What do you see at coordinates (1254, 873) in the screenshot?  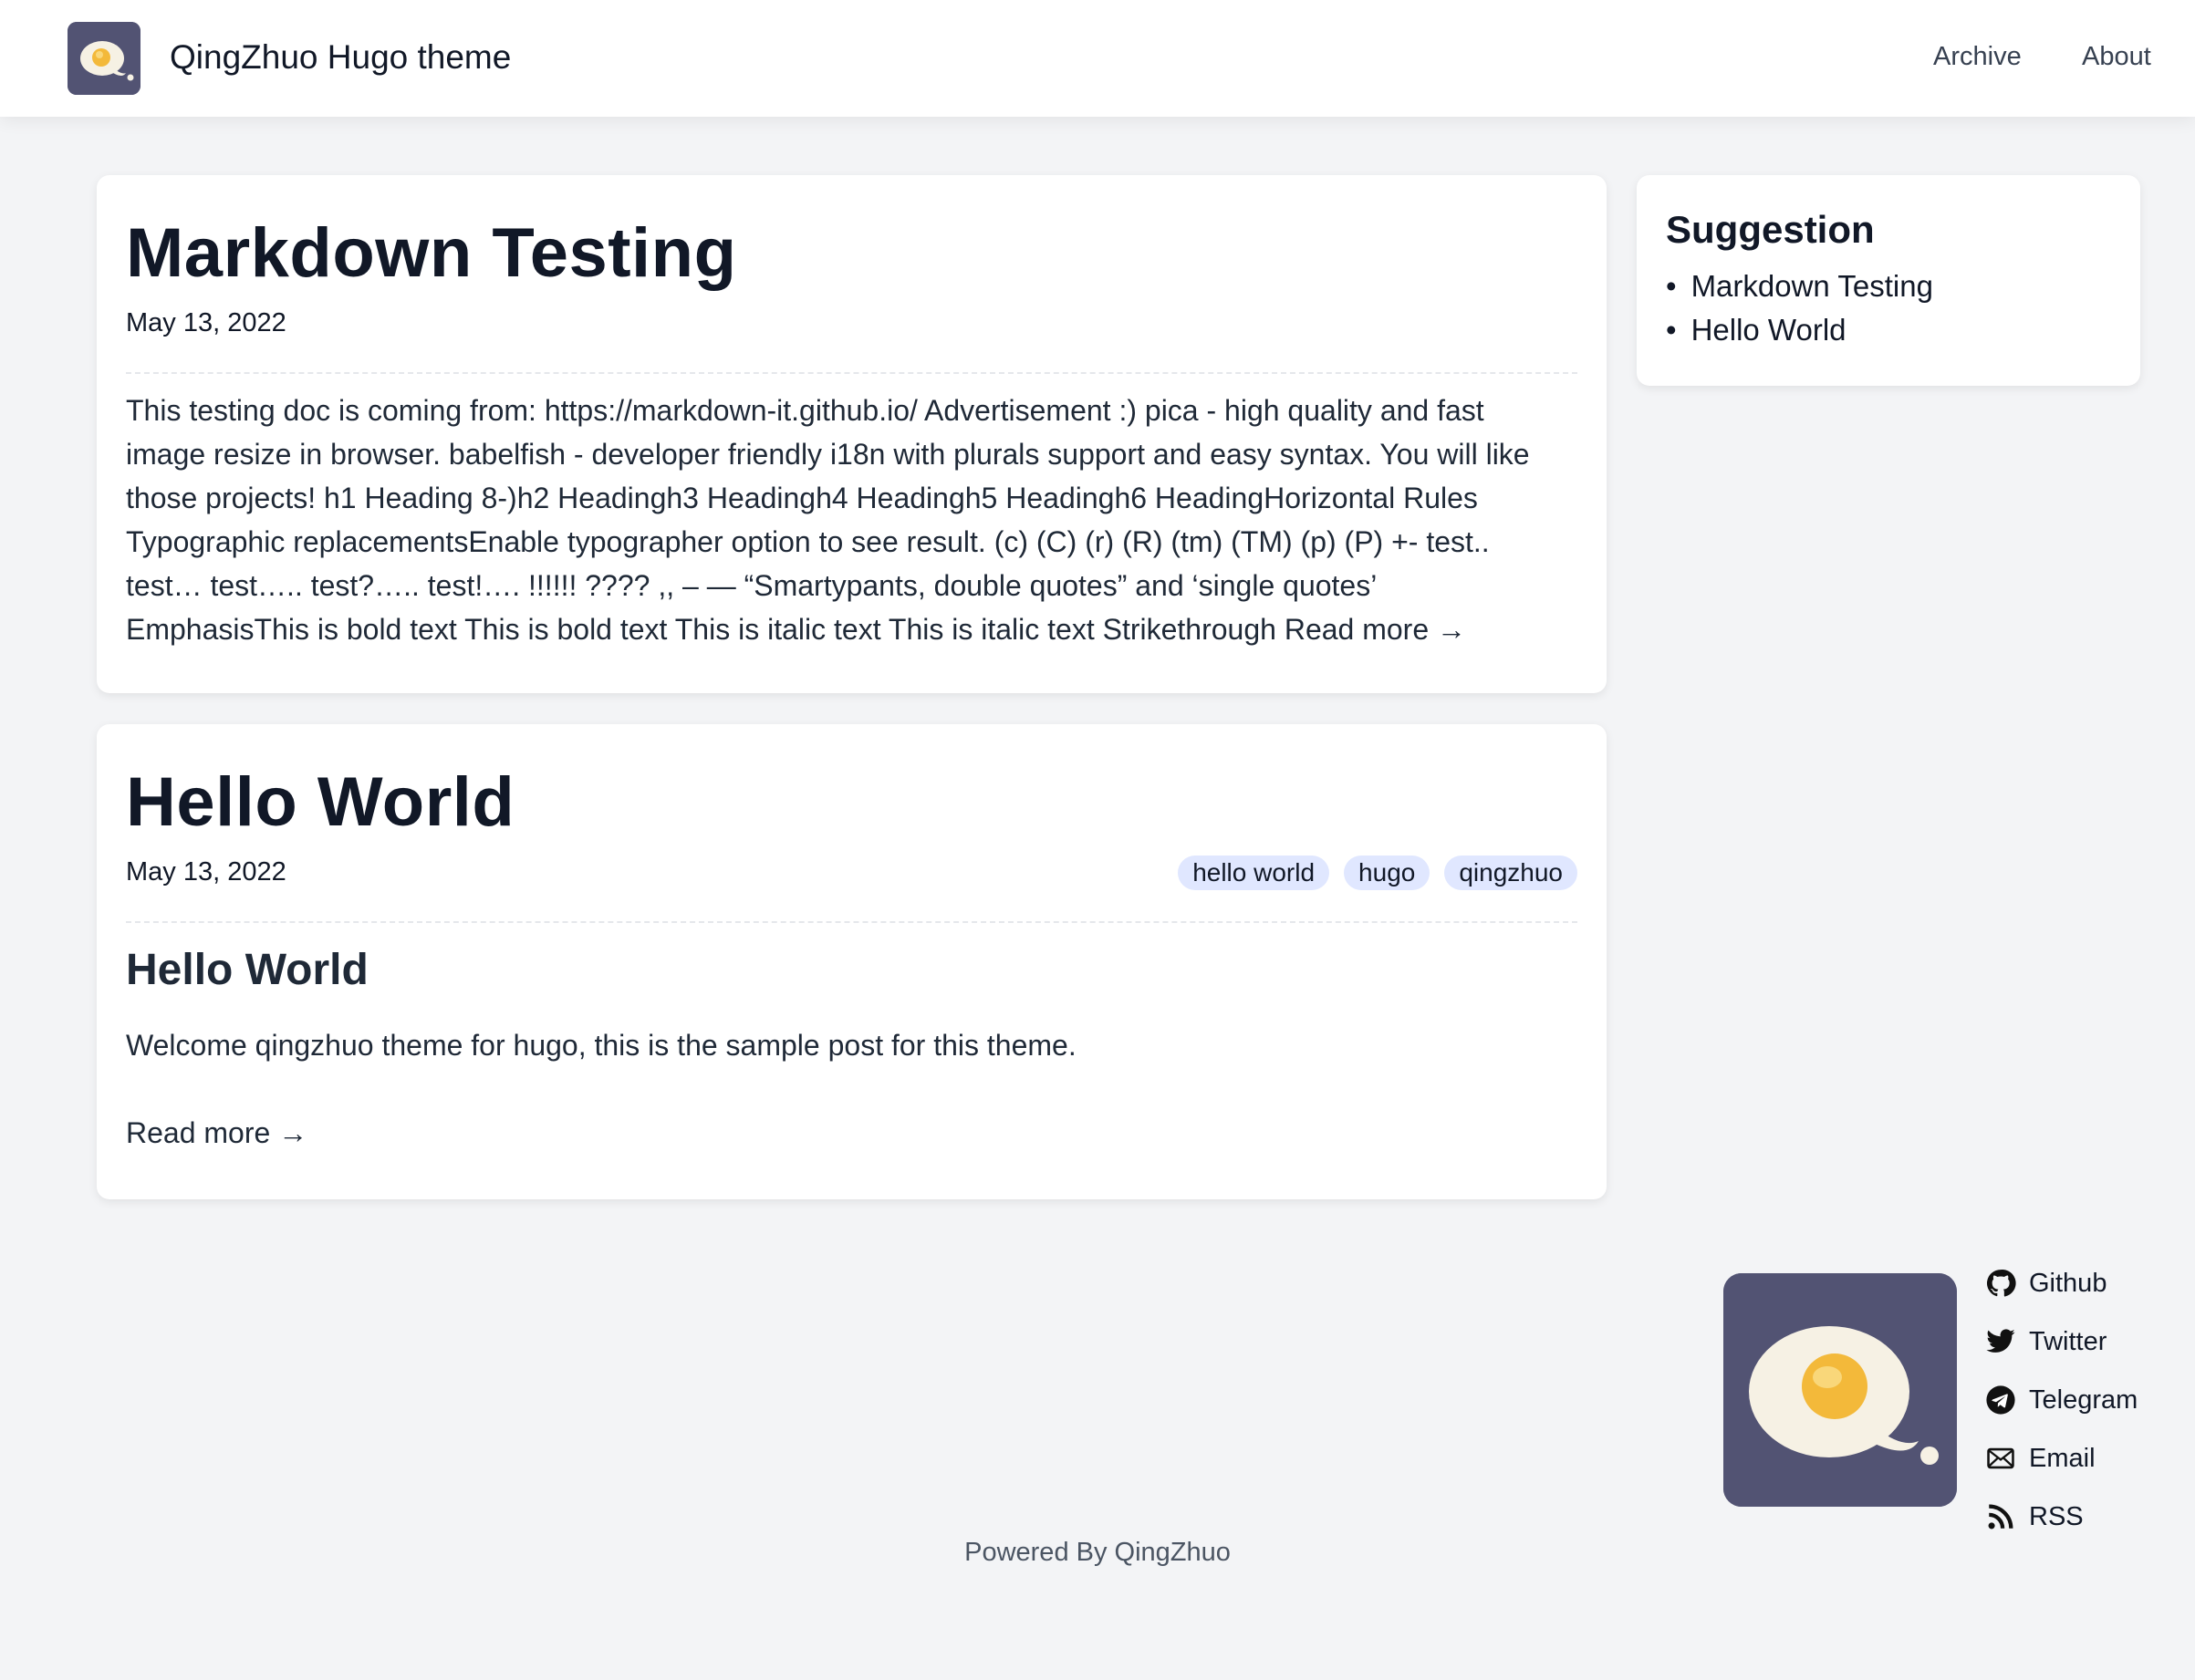 I see `tag-hello-world: hello world` at bounding box center [1254, 873].